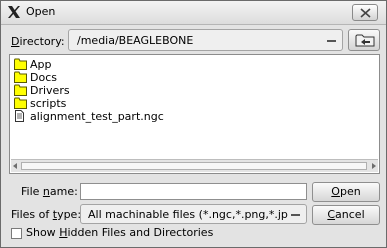 This screenshot has height=248, width=387. I want to click on scrollbar-thumb, so click(194, 166).